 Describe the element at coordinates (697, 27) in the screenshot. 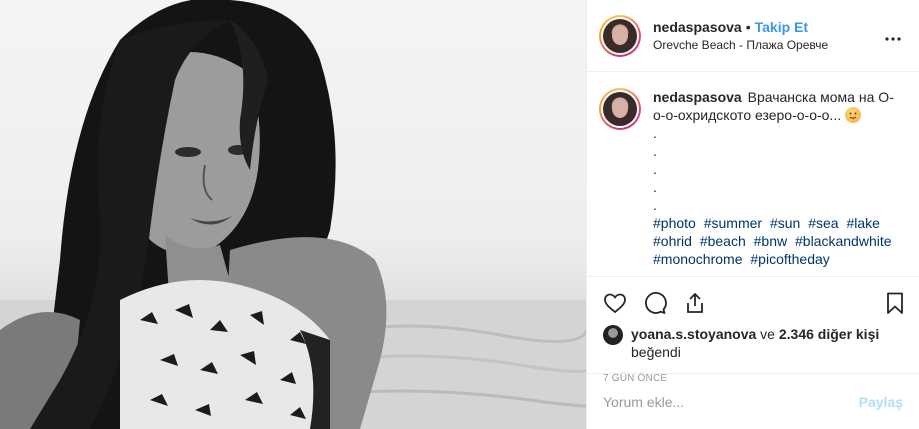

I see `username-link: nedaspasova` at that location.